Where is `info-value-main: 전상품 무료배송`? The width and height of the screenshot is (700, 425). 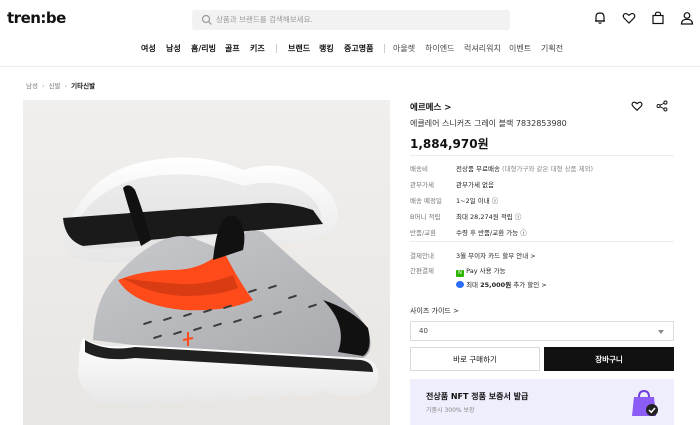 info-value-main: 전상품 무료배송 is located at coordinates (478, 169).